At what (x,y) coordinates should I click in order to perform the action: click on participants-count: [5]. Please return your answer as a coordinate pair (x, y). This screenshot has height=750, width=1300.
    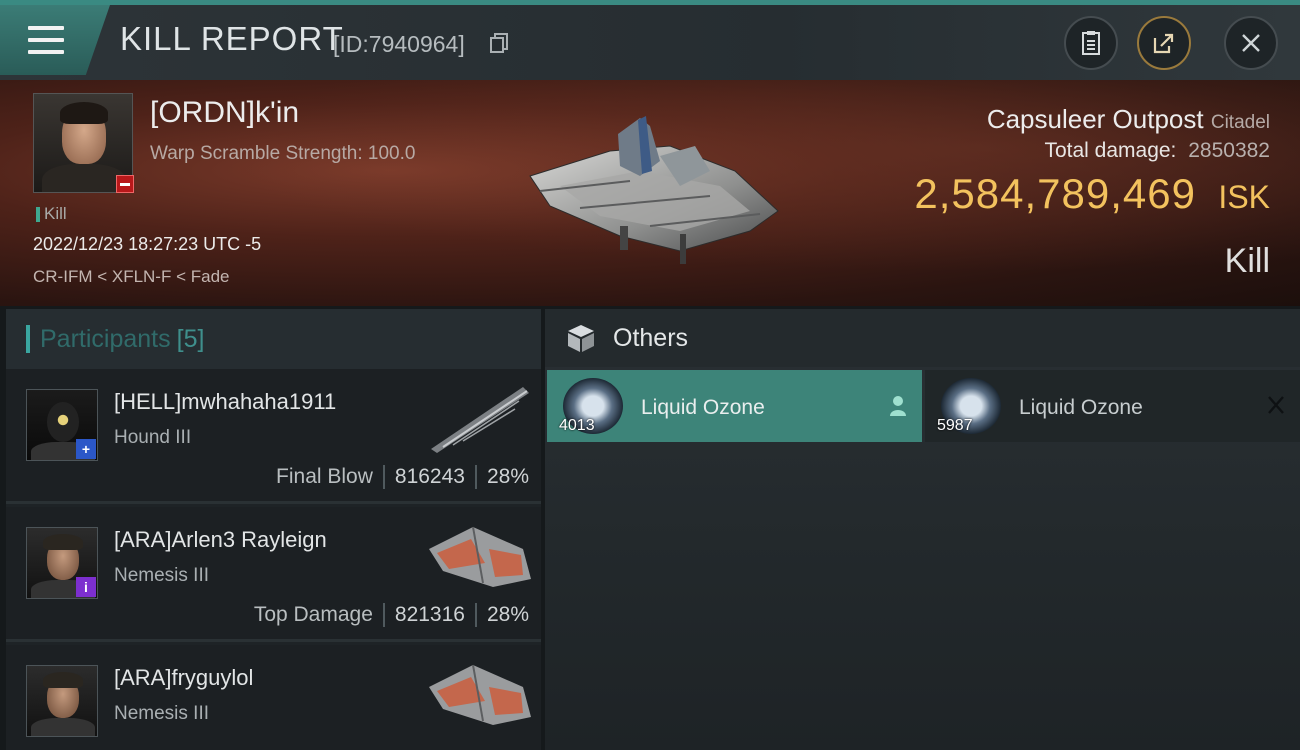
    Looking at the image, I should click on (190, 338).